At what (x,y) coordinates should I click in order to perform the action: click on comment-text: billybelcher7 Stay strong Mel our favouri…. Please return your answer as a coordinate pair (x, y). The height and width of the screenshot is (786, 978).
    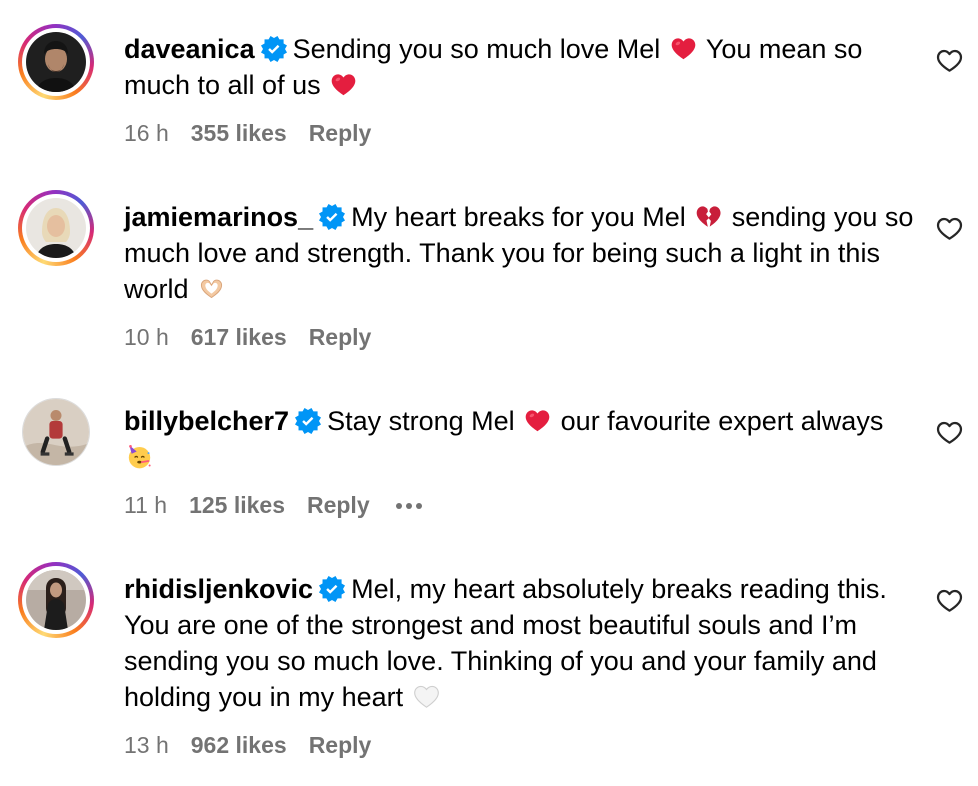
    Looking at the image, I should click on (519, 439).